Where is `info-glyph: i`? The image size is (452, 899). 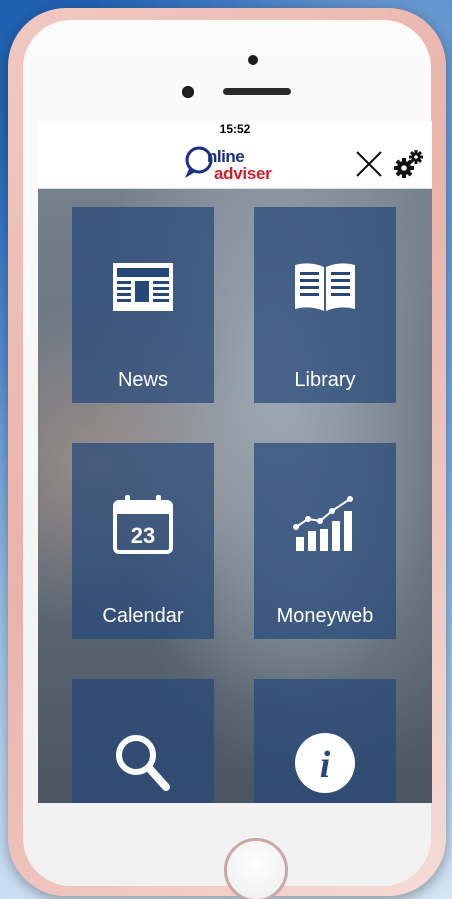 info-glyph: i is located at coordinates (325, 765).